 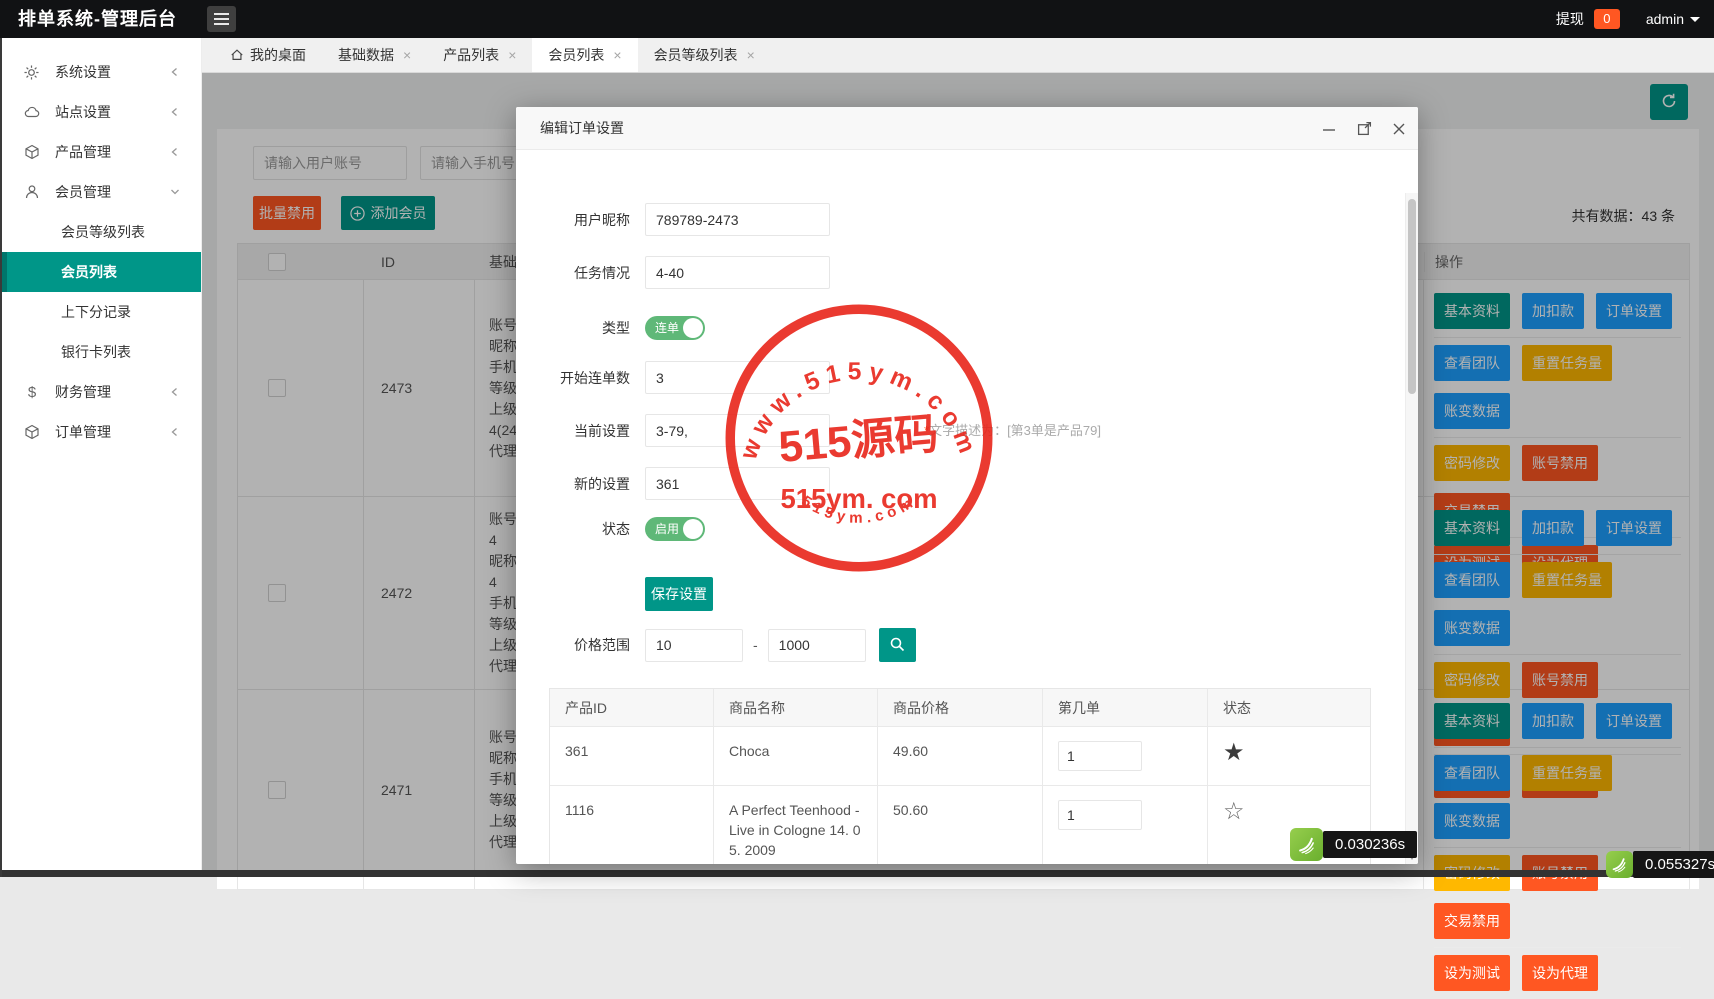 What do you see at coordinates (97, 19) in the screenshot?
I see `app-title: 排单系统-管理后台` at bounding box center [97, 19].